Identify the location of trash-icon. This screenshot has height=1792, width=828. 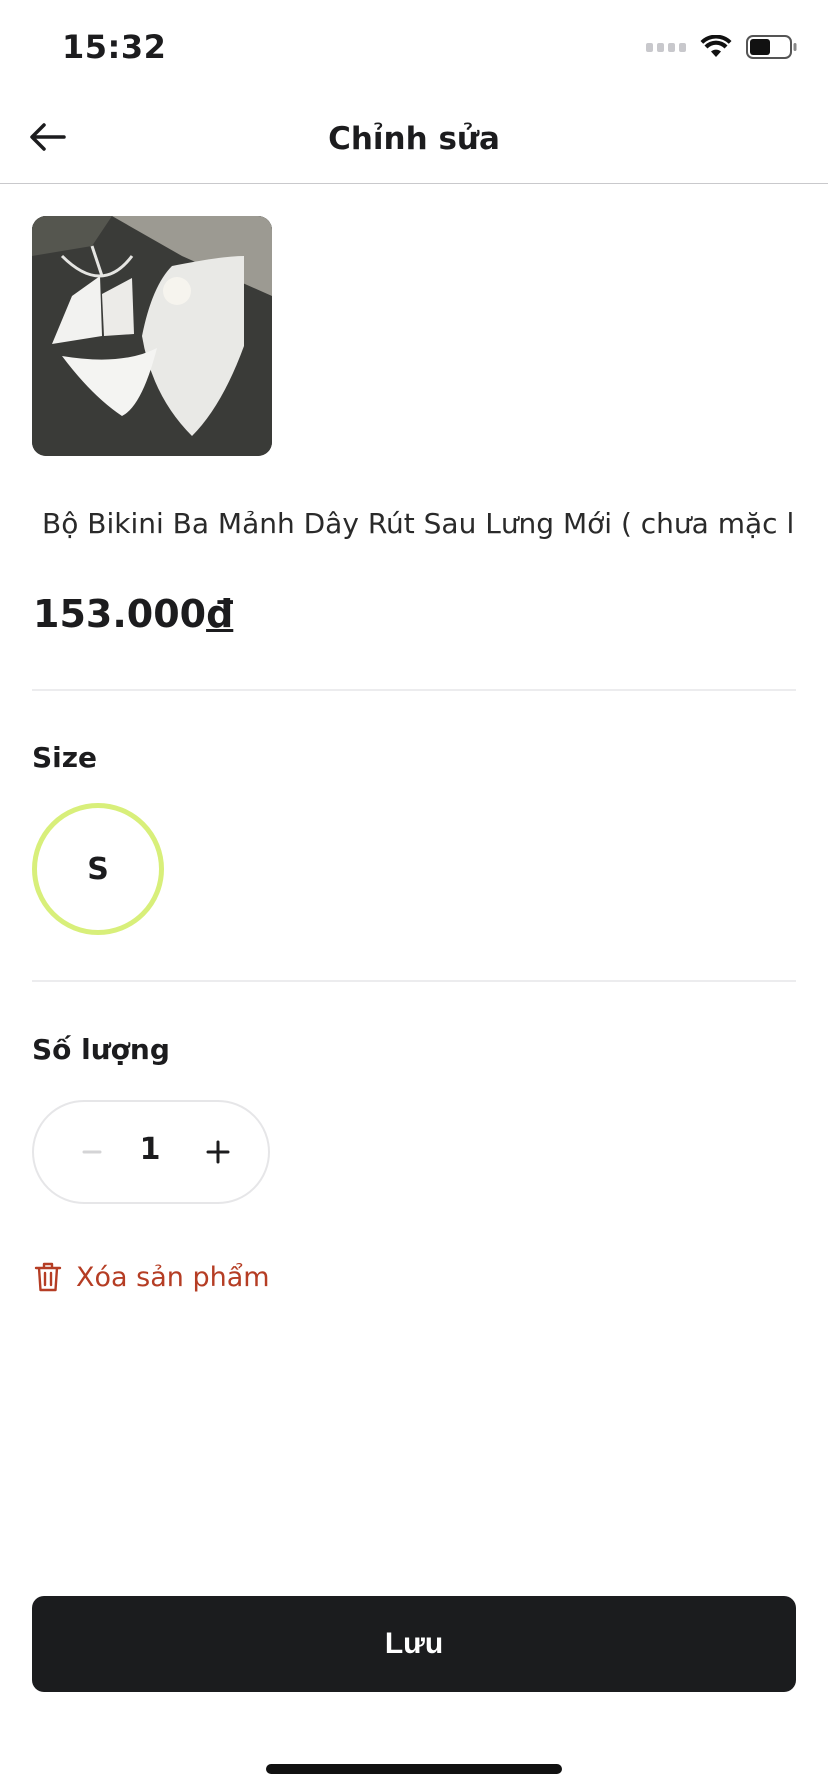
(48, 1277).